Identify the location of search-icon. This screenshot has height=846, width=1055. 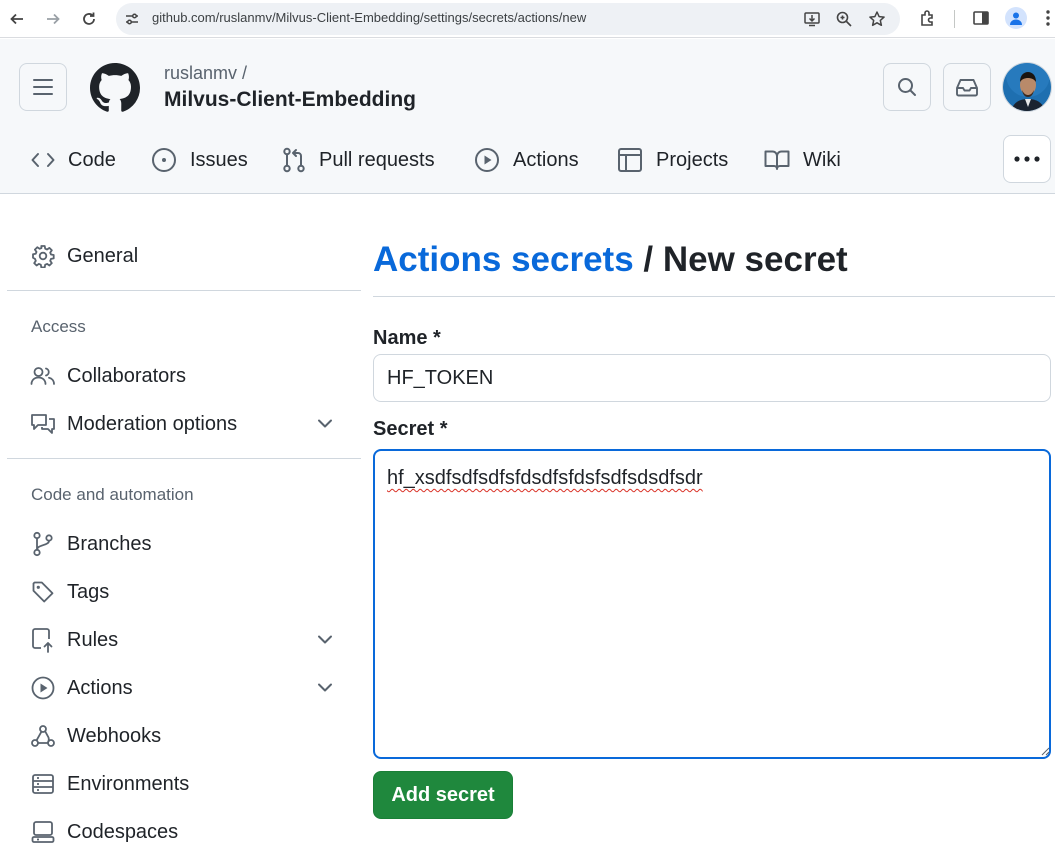
(907, 87).